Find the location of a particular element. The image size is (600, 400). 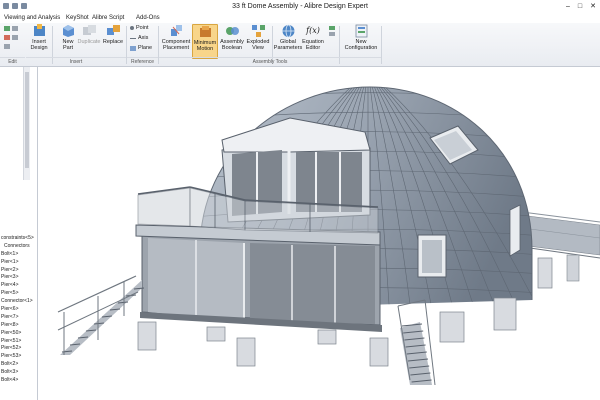

function-icon: f(x) is located at coordinates (313, 30).